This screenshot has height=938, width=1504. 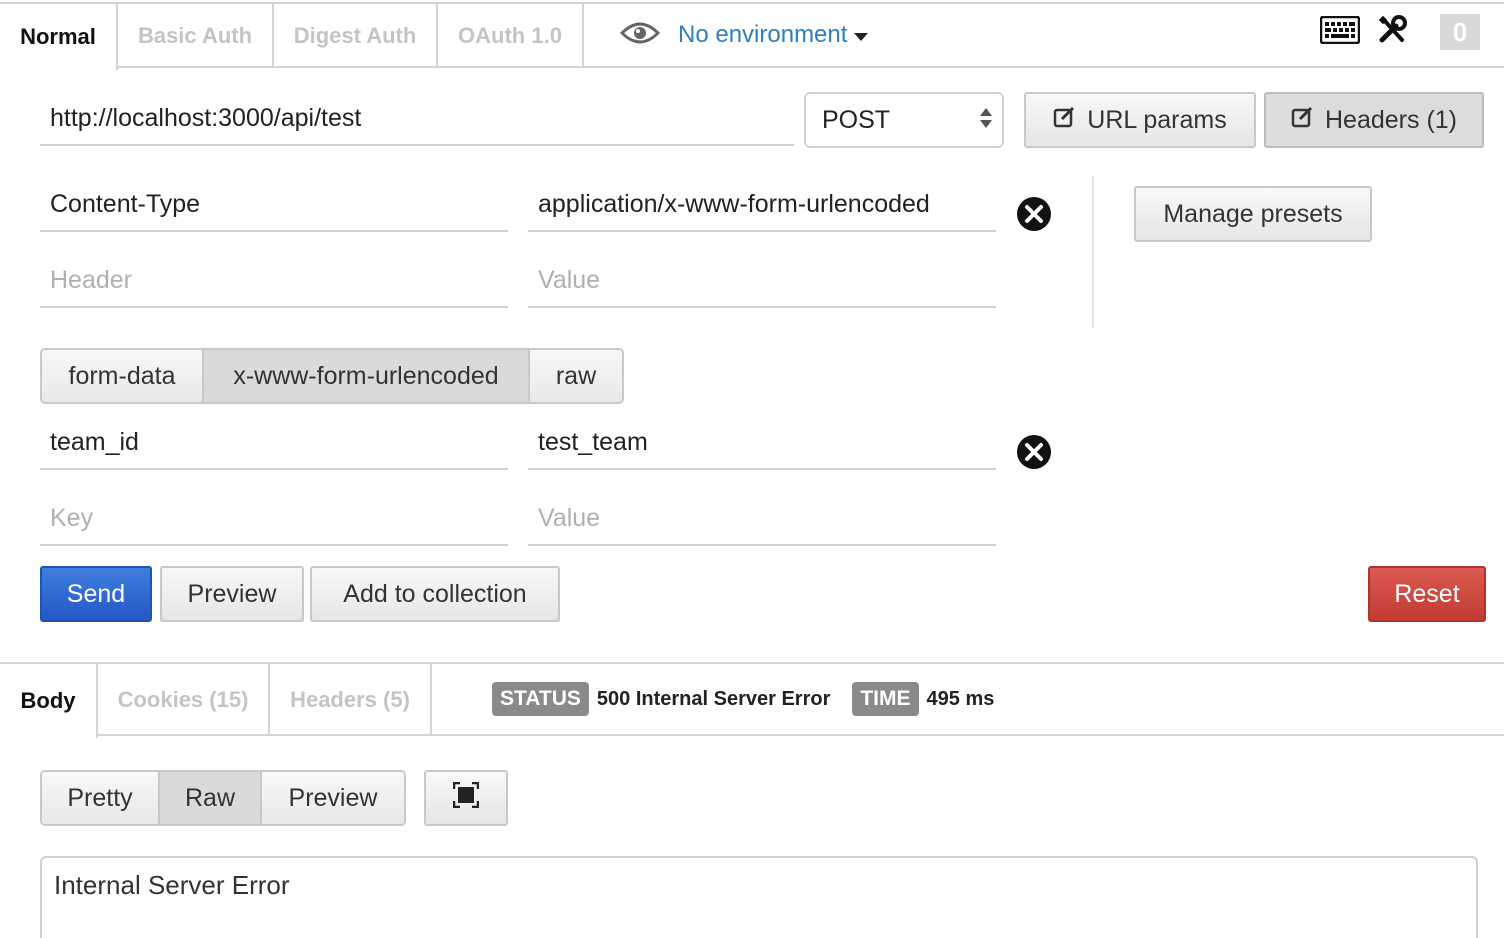 What do you see at coordinates (96, 594) in the screenshot?
I see `send-button: Send` at bounding box center [96, 594].